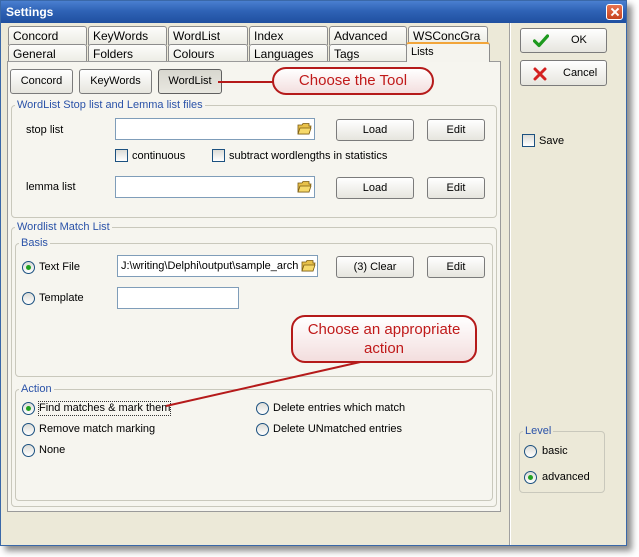 Image resolution: width=639 pixels, height=557 pixels. Describe the element at coordinates (375, 130) in the screenshot. I see `stop-list-load-button: Load` at that location.